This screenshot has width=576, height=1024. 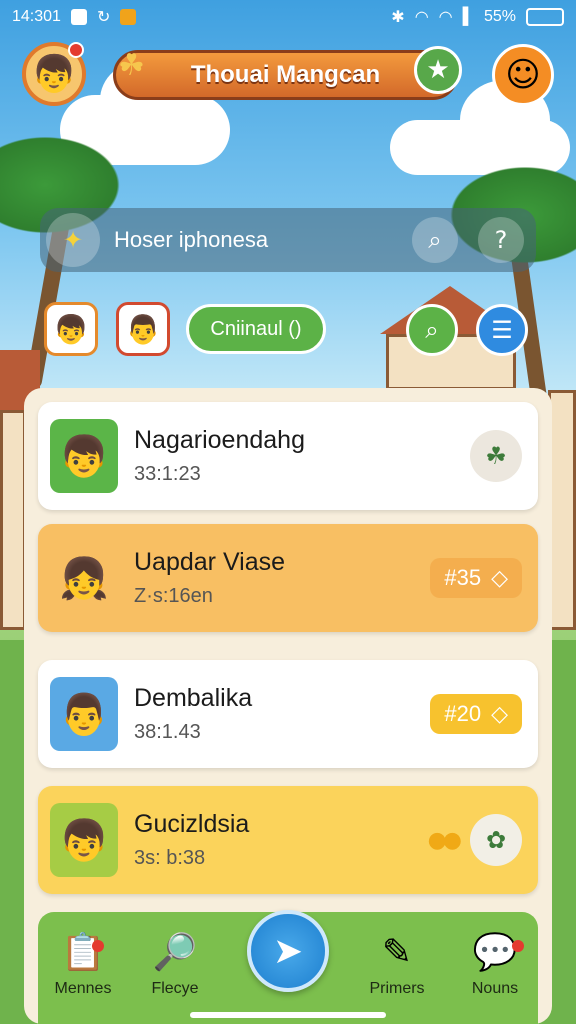 What do you see at coordinates (397, 988) in the screenshot?
I see `nav-label: Primers` at bounding box center [397, 988].